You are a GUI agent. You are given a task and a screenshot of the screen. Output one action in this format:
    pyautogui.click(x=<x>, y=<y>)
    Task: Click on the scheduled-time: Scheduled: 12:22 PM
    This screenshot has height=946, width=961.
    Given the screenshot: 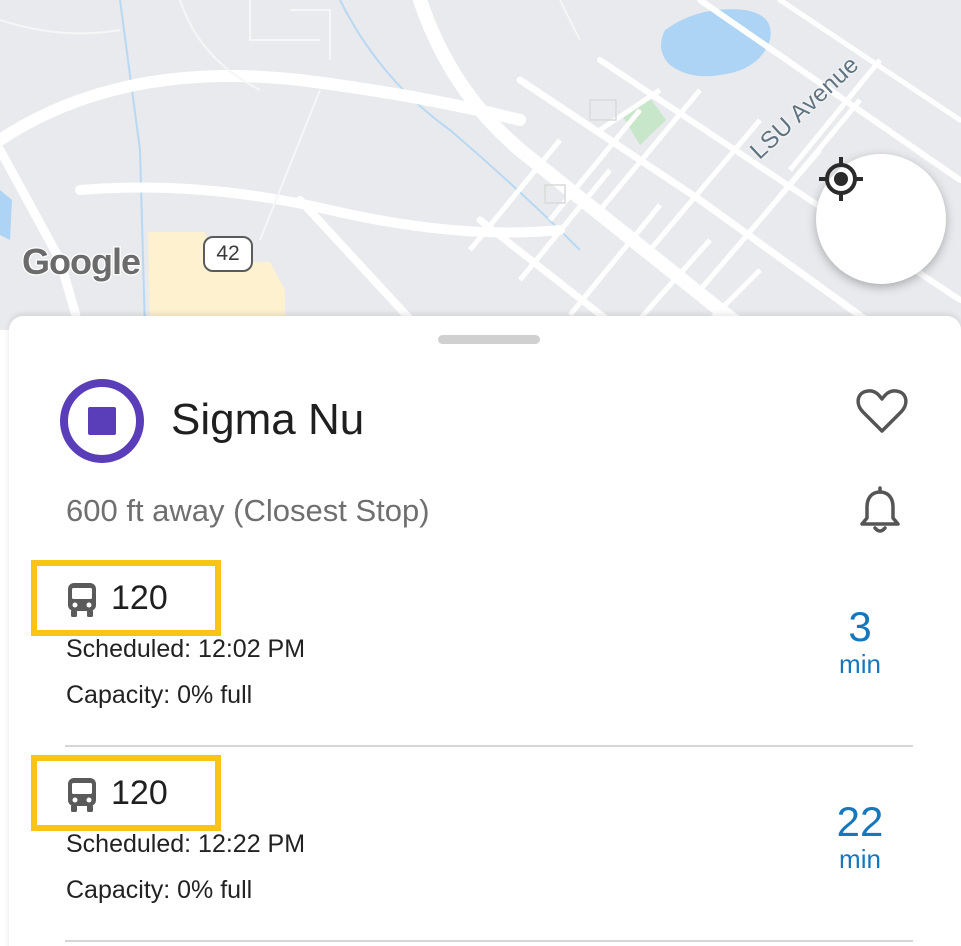 What is the action you would take?
    pyautogui.click(x=186, y=844)
    